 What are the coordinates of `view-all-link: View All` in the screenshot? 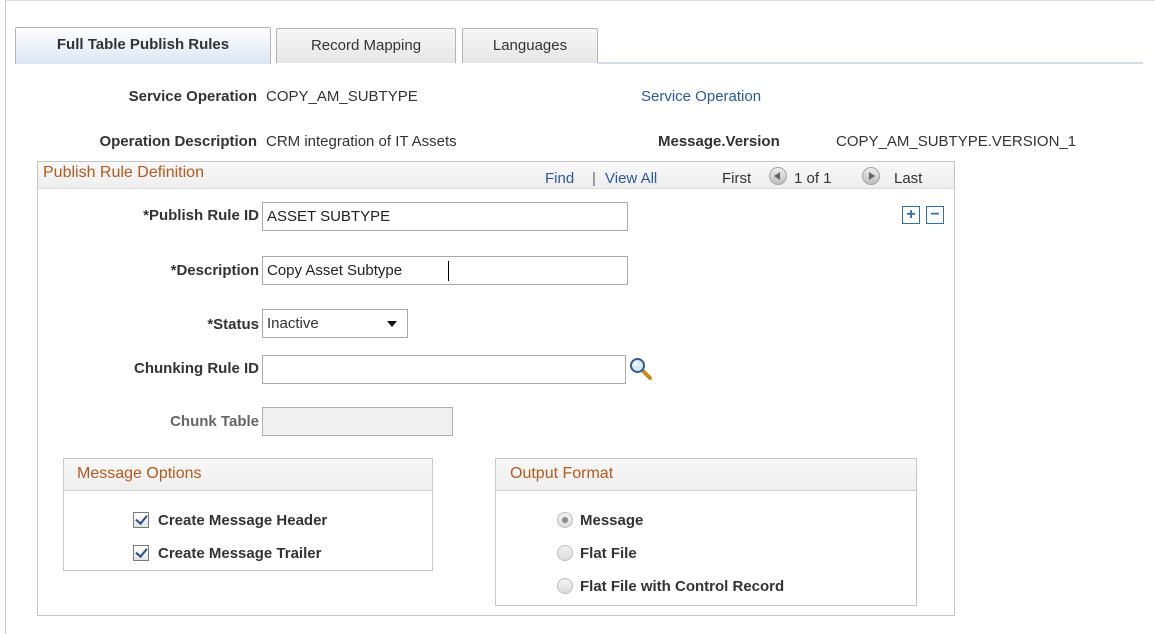 It's located at (631, 178).